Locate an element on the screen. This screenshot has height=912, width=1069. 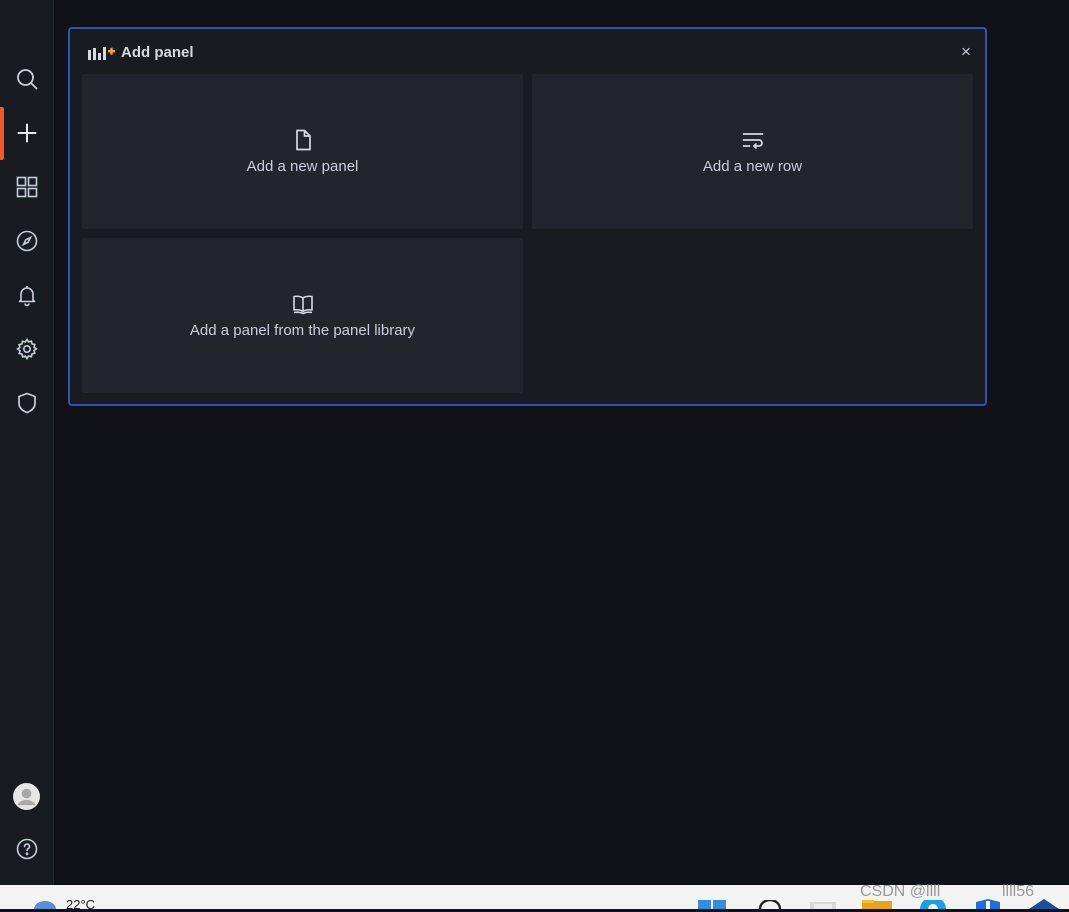
file-icon is located at coordinates (303, 140).